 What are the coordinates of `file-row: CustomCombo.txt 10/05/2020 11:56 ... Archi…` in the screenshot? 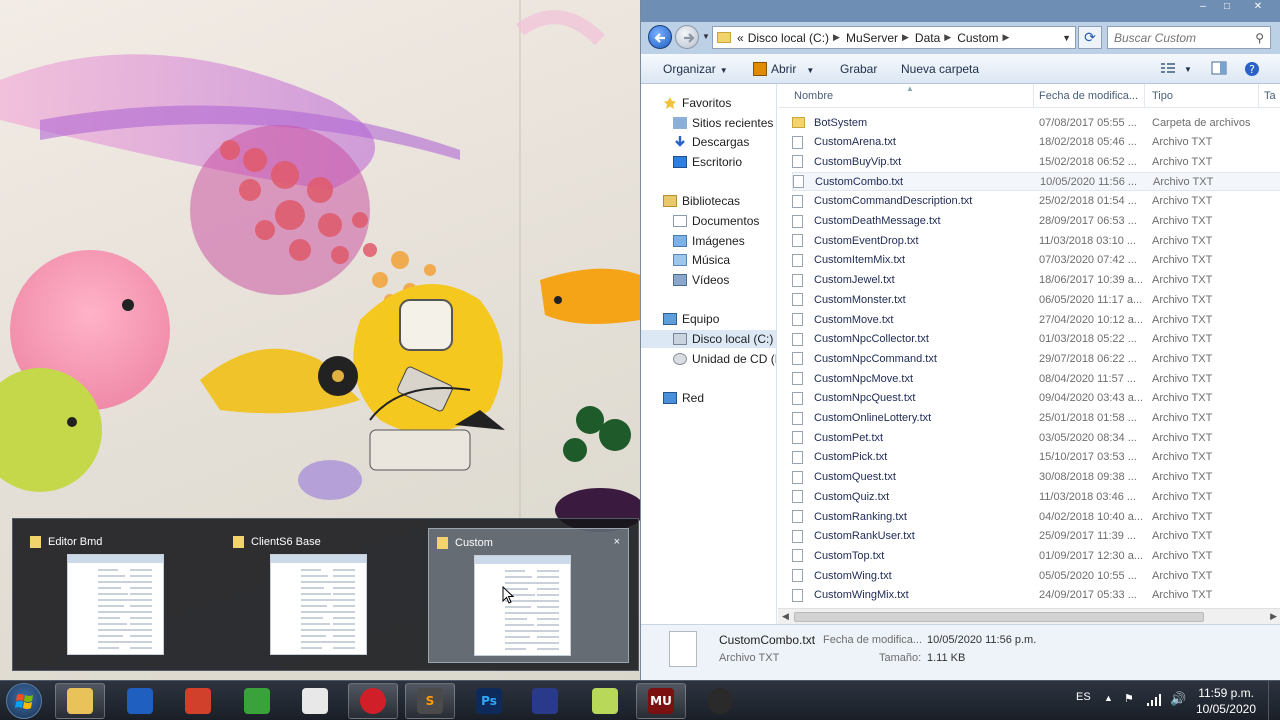 It's located at (1036, 182).